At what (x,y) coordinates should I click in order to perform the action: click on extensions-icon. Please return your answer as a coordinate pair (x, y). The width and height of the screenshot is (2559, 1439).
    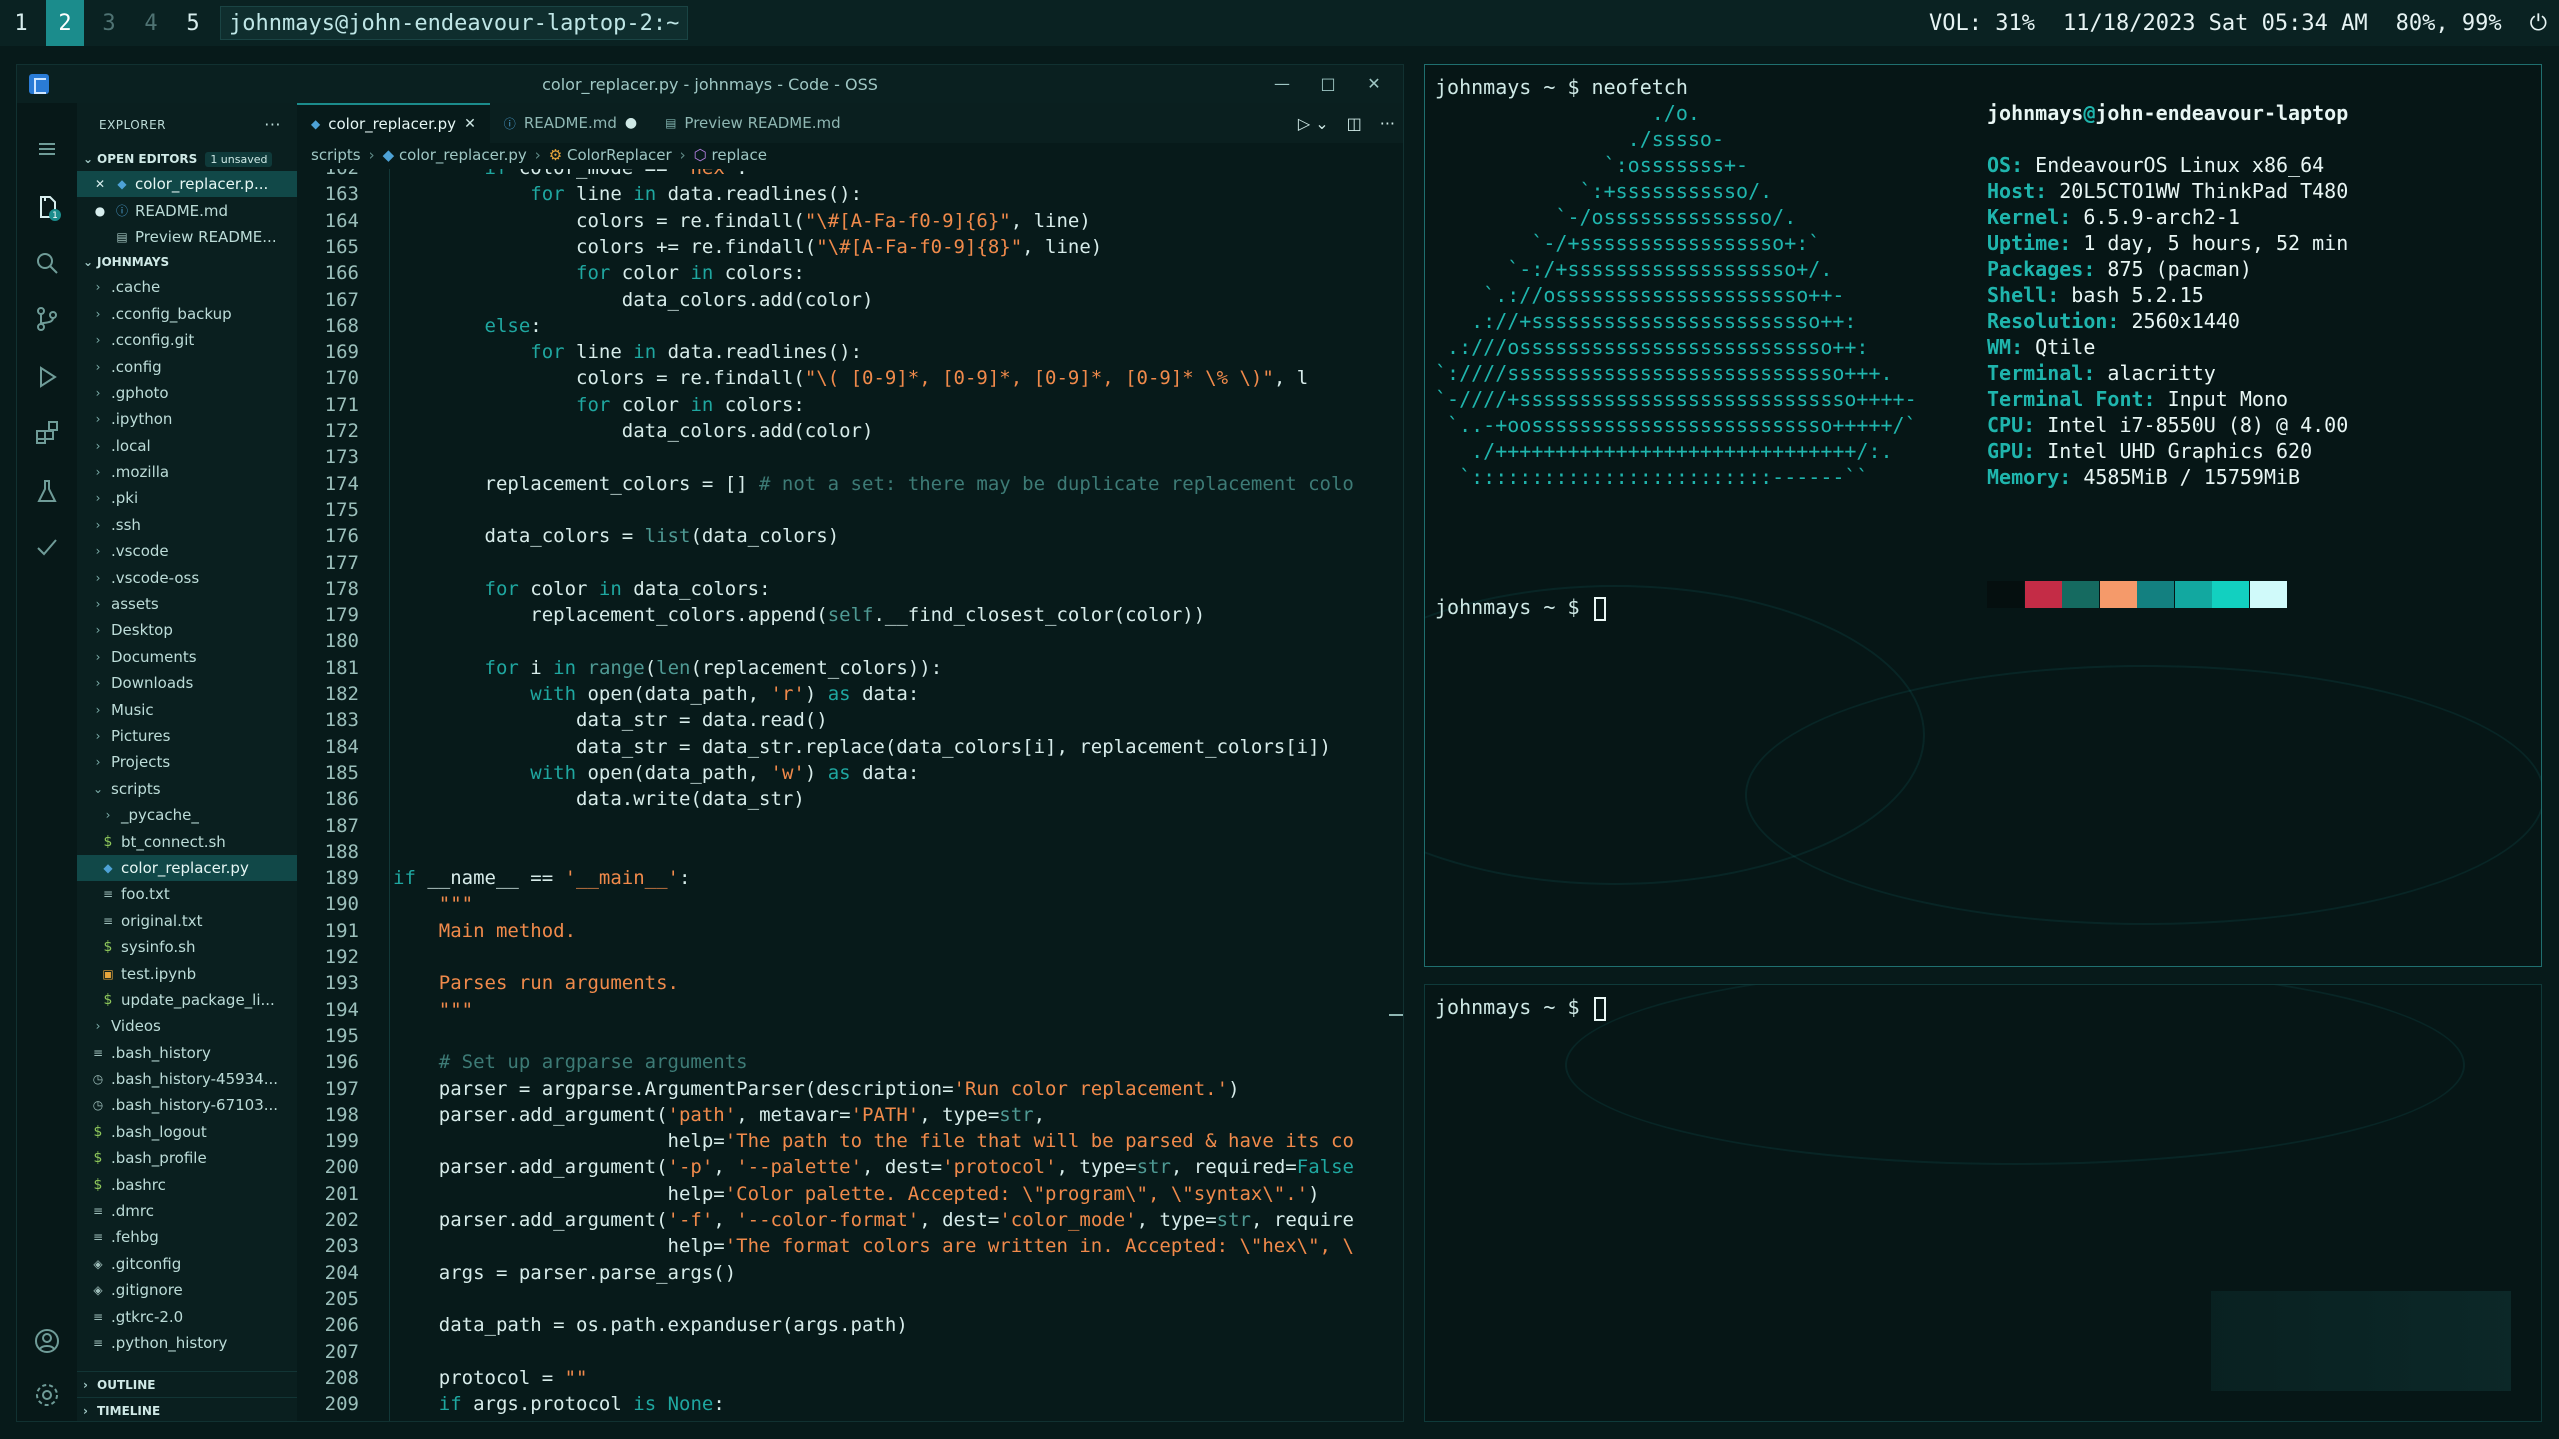
    Looking at the image, I should click on (47, 433).